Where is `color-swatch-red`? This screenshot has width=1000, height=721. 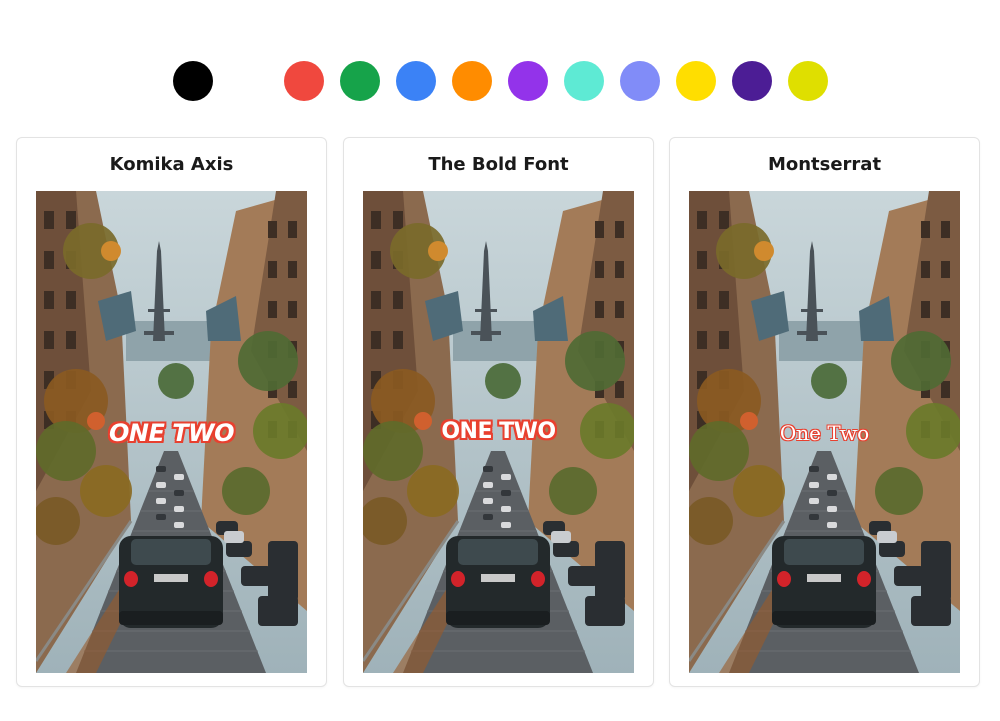
color-swatch-red is located at coordinates (304, 81).